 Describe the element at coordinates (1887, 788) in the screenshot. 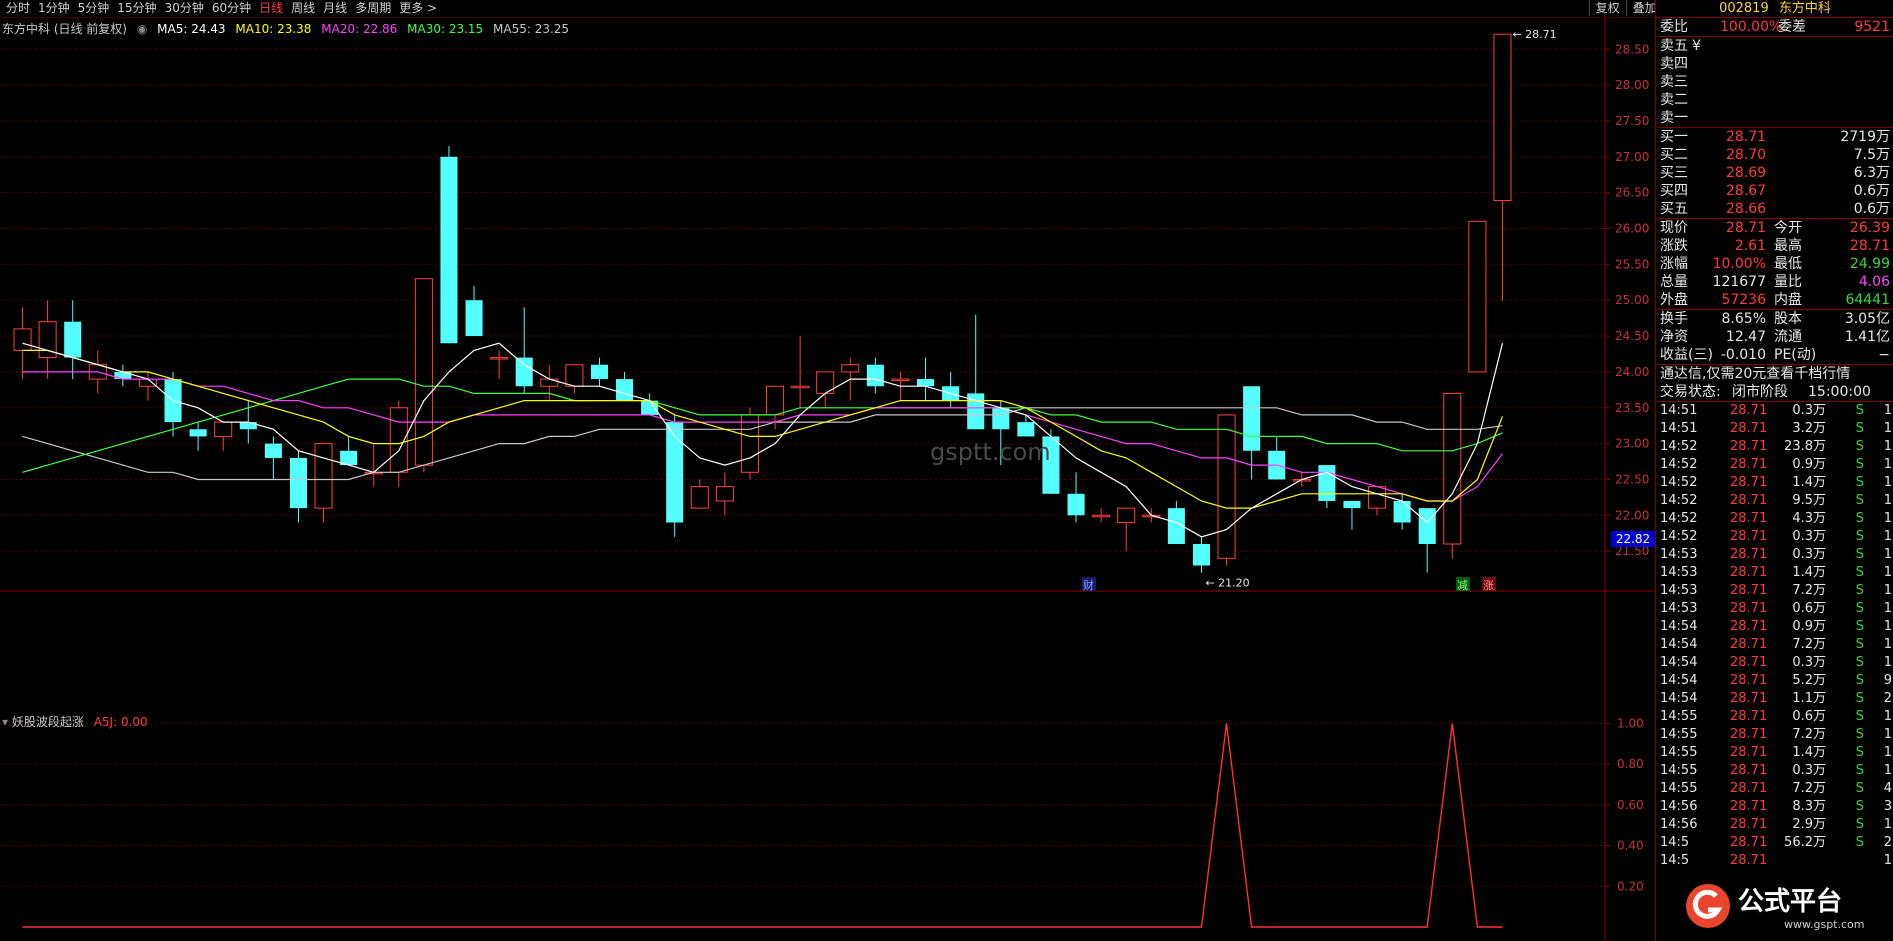

I see `tick-count: 4` at that location.